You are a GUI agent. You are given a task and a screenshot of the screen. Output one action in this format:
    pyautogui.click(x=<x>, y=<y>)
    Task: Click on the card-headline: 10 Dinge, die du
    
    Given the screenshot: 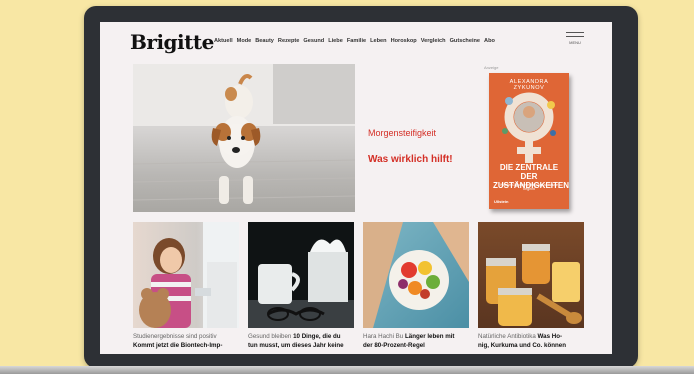 What is the action you would take?
    pyautogui.click(x=317, y=336)
    